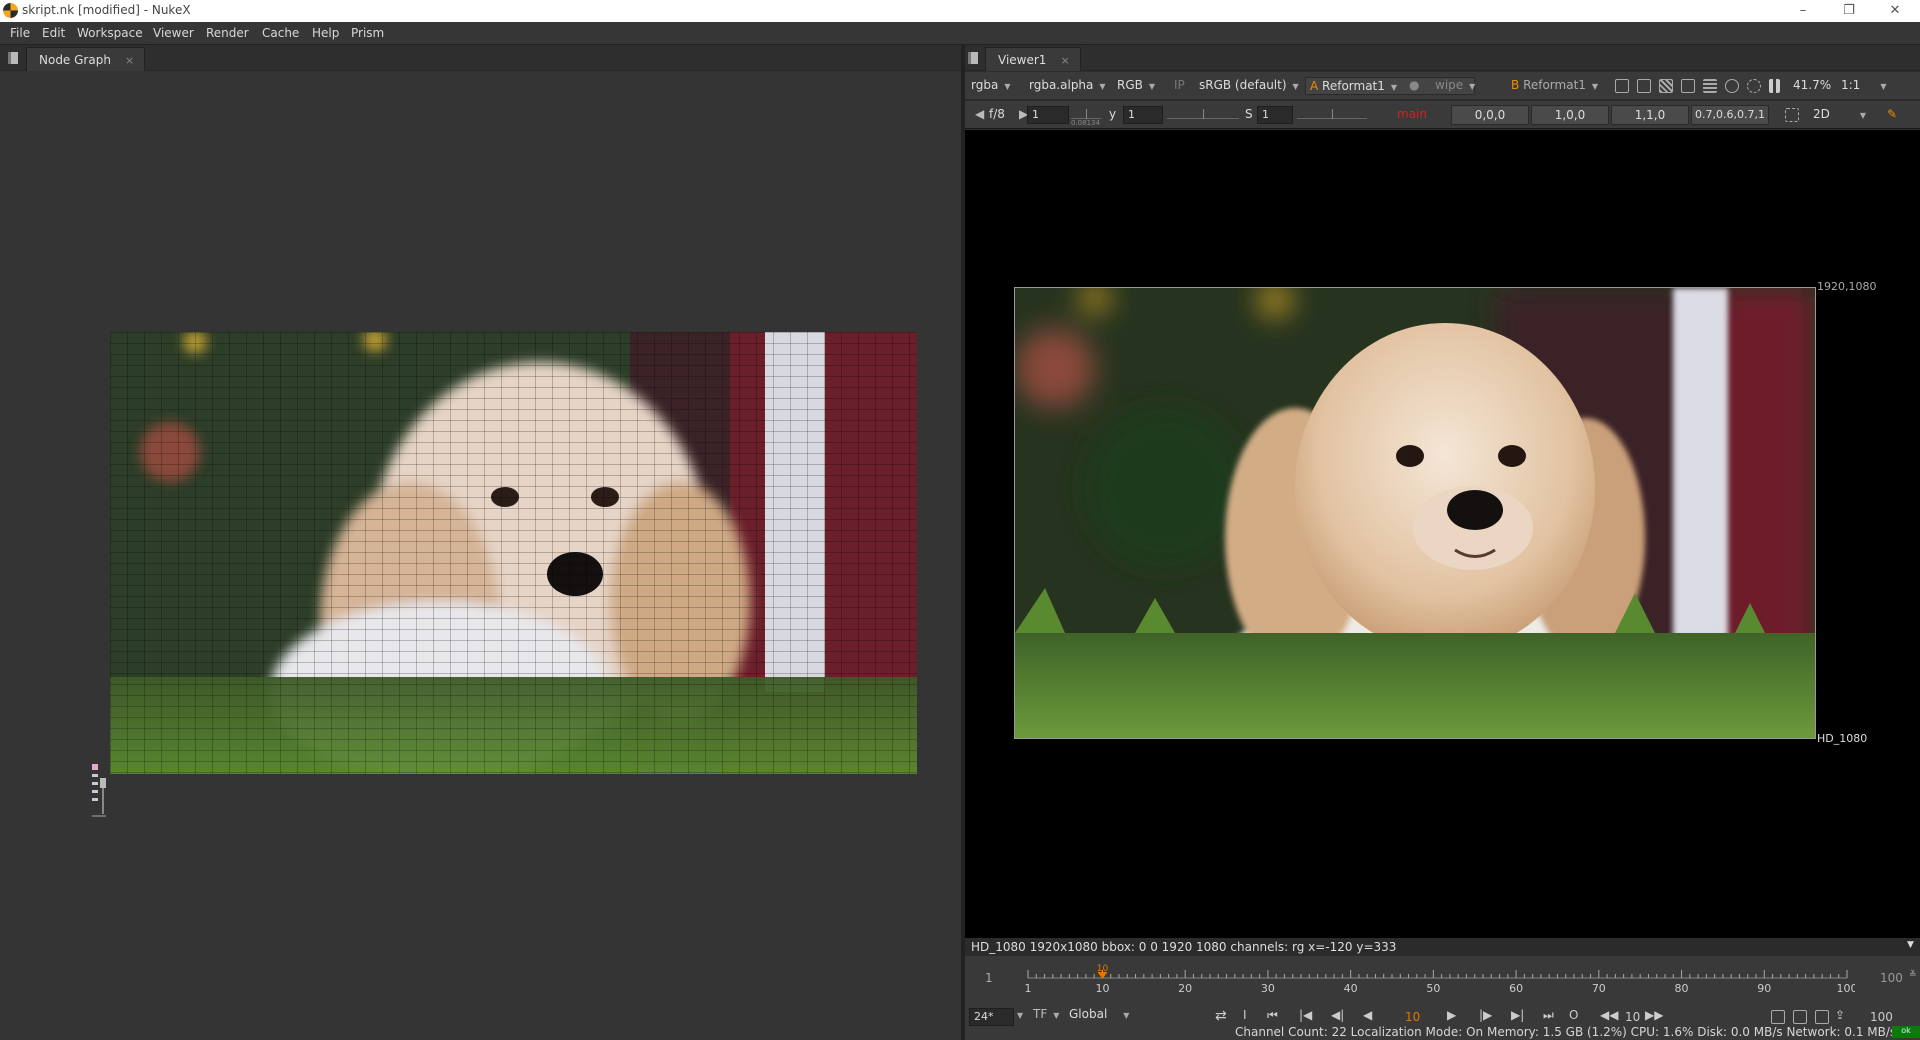  I want to click on gamma-slider, so click(1203, 114).